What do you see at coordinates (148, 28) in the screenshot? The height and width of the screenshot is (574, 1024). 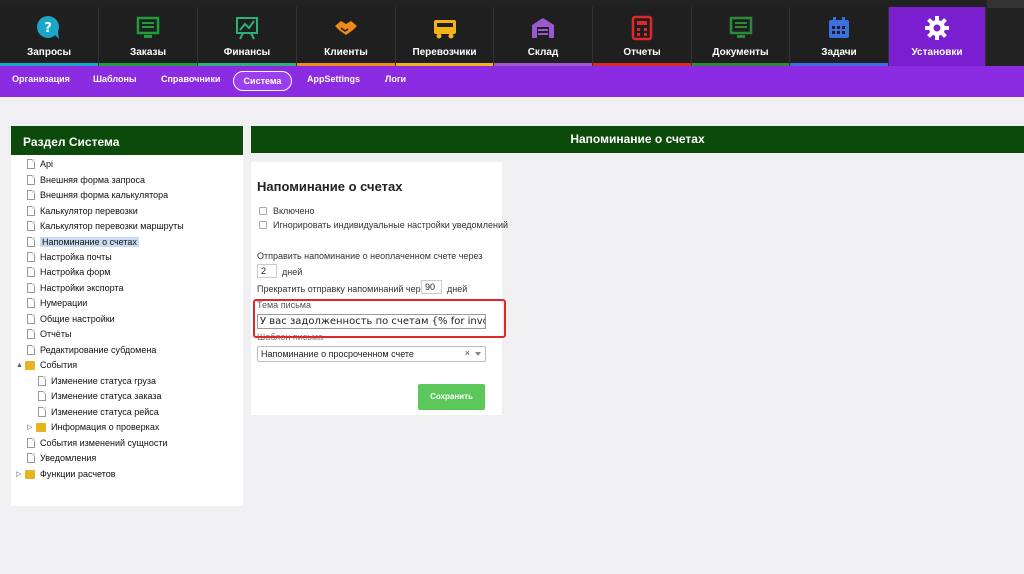 I see `monitor-list-icon` at bounding box center [148, 28].